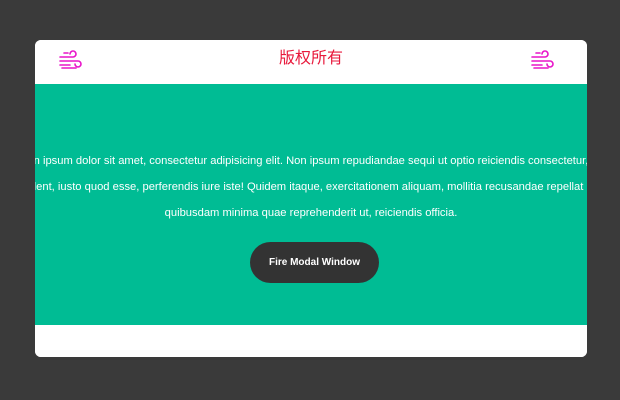  I want to click on header-title: 版权所有, so click(310, 57).